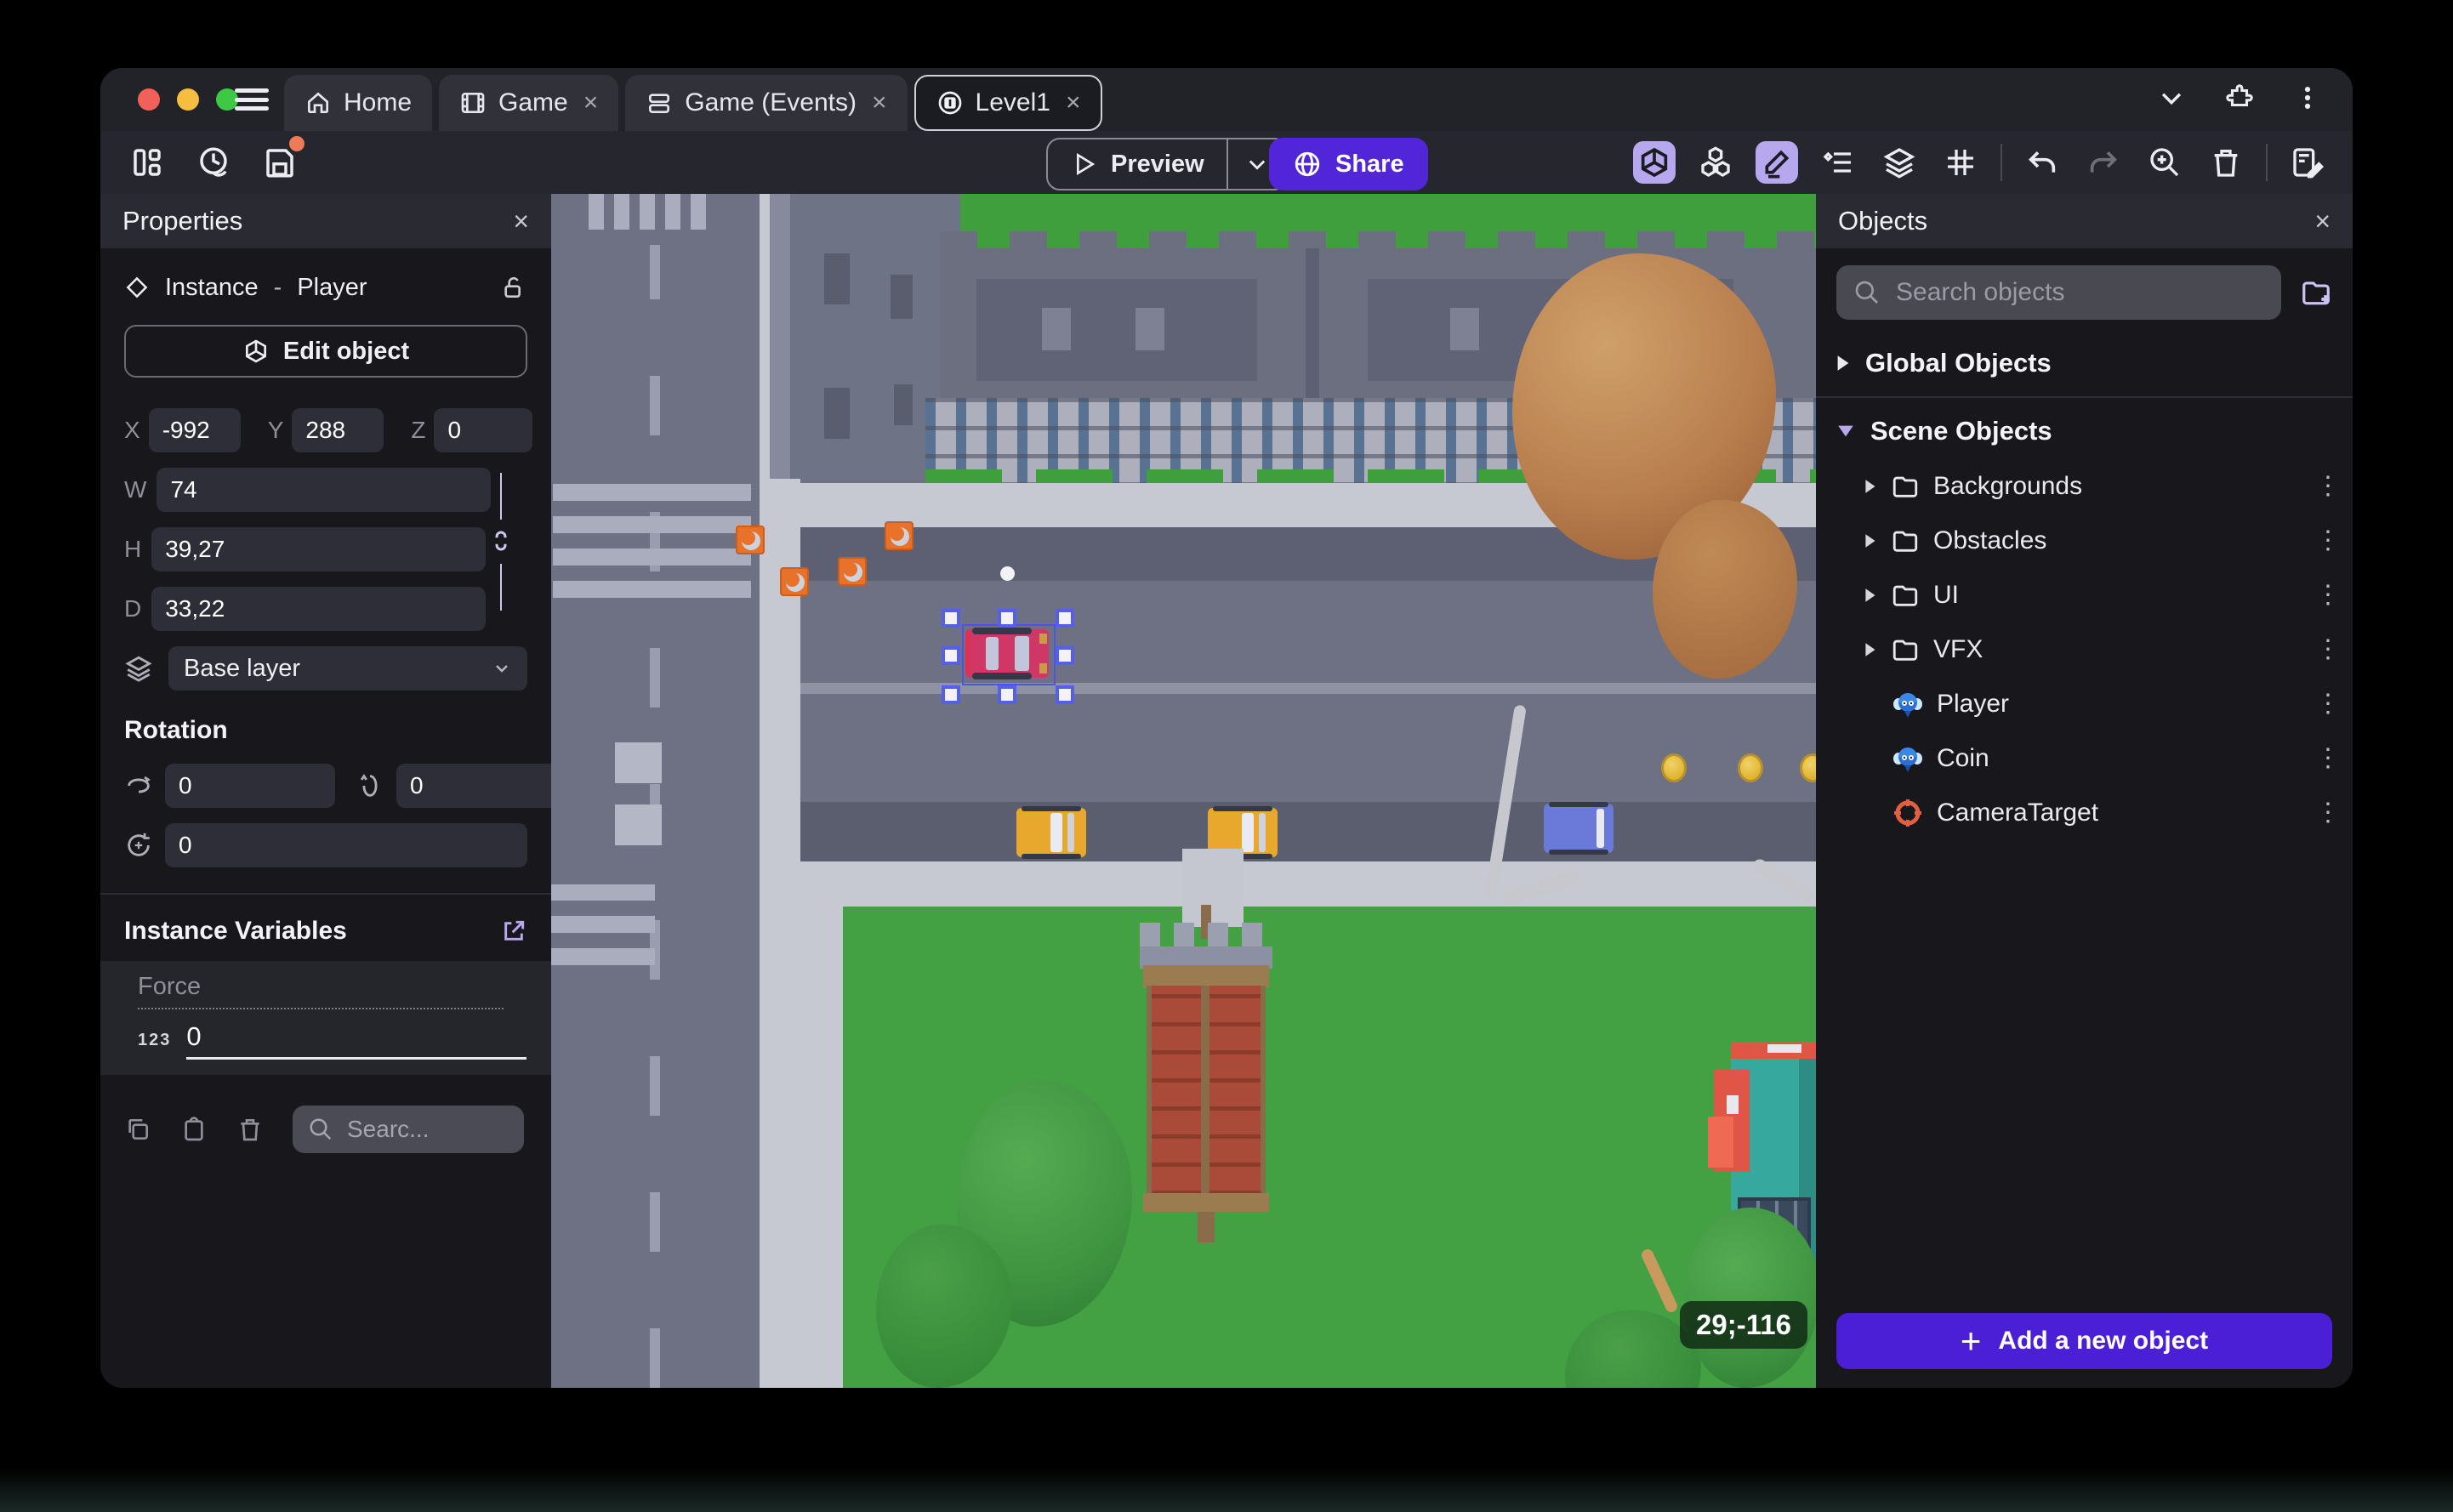  Describe the element at coordinates (1777, 162) in the screenshot. I see `edit-pencil-icon` at that location.